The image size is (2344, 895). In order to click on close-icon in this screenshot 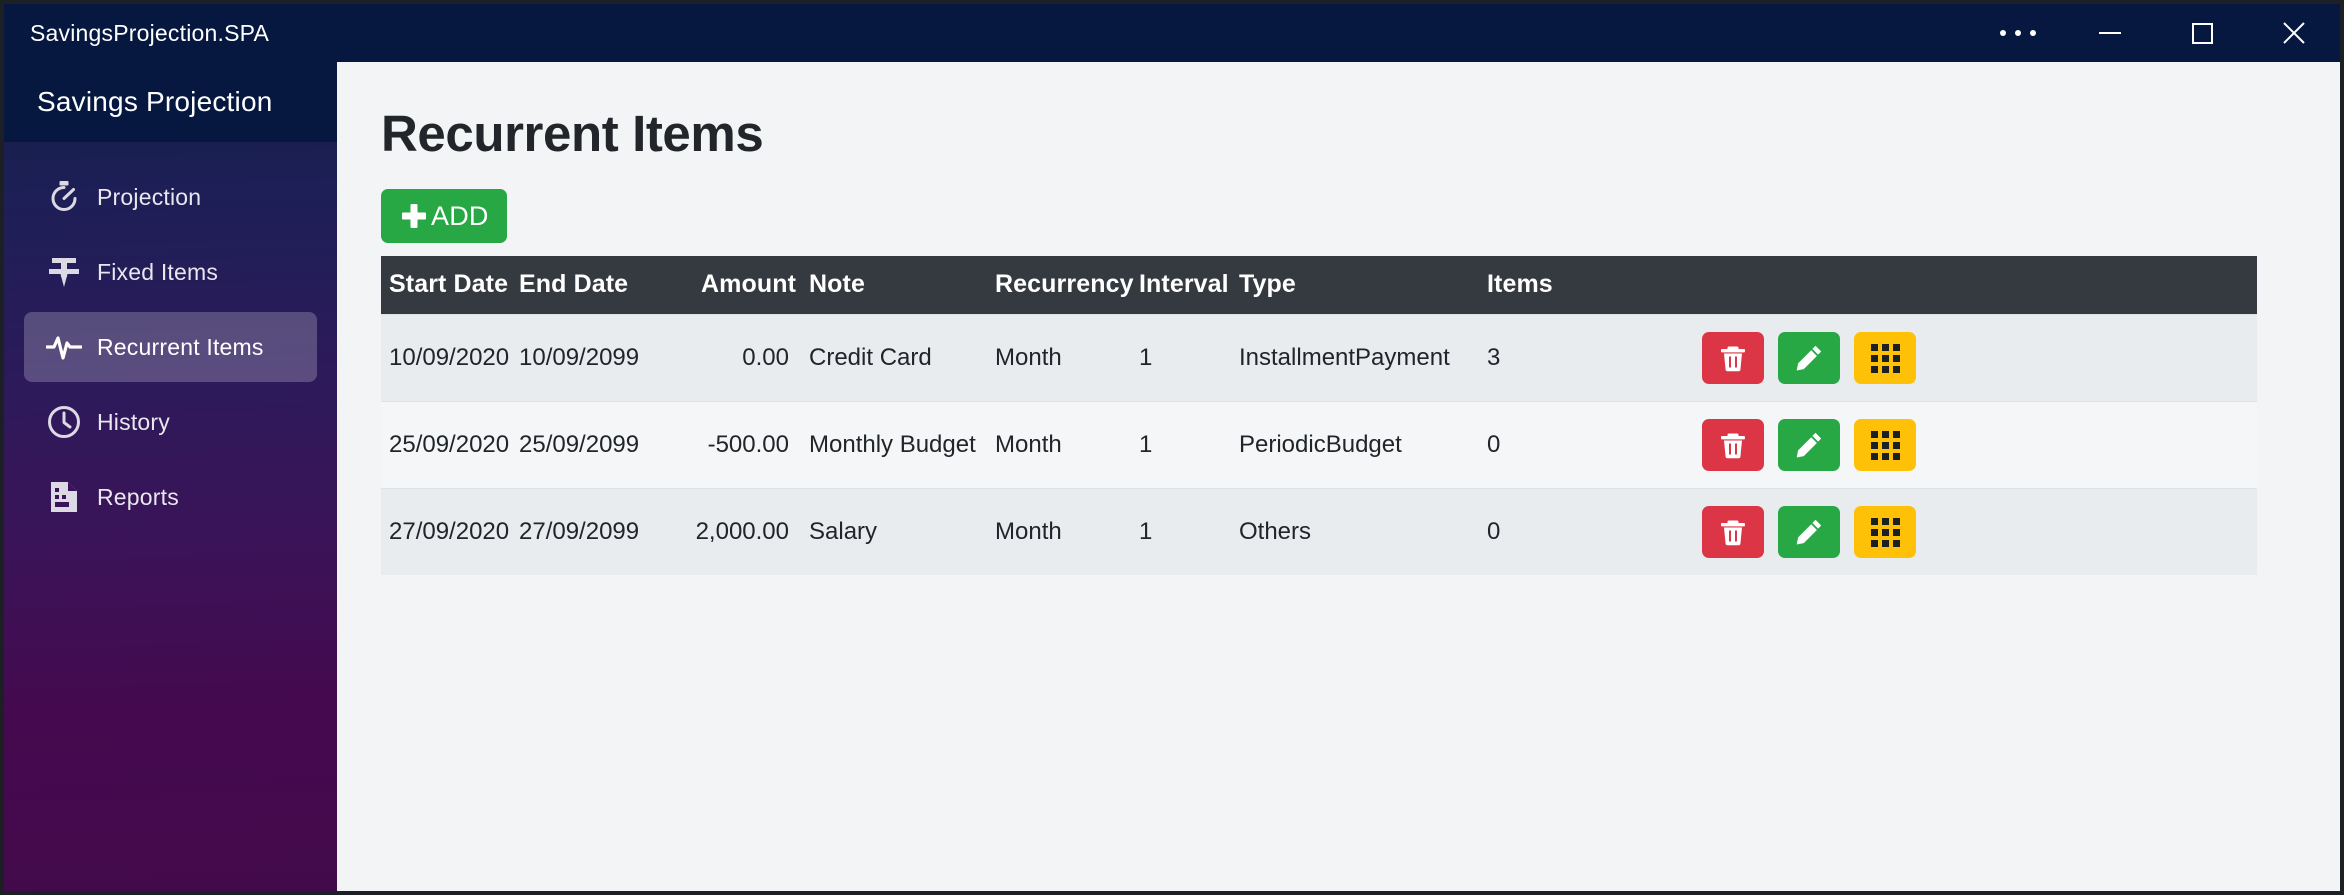, I will do `click(2294, 33)`.